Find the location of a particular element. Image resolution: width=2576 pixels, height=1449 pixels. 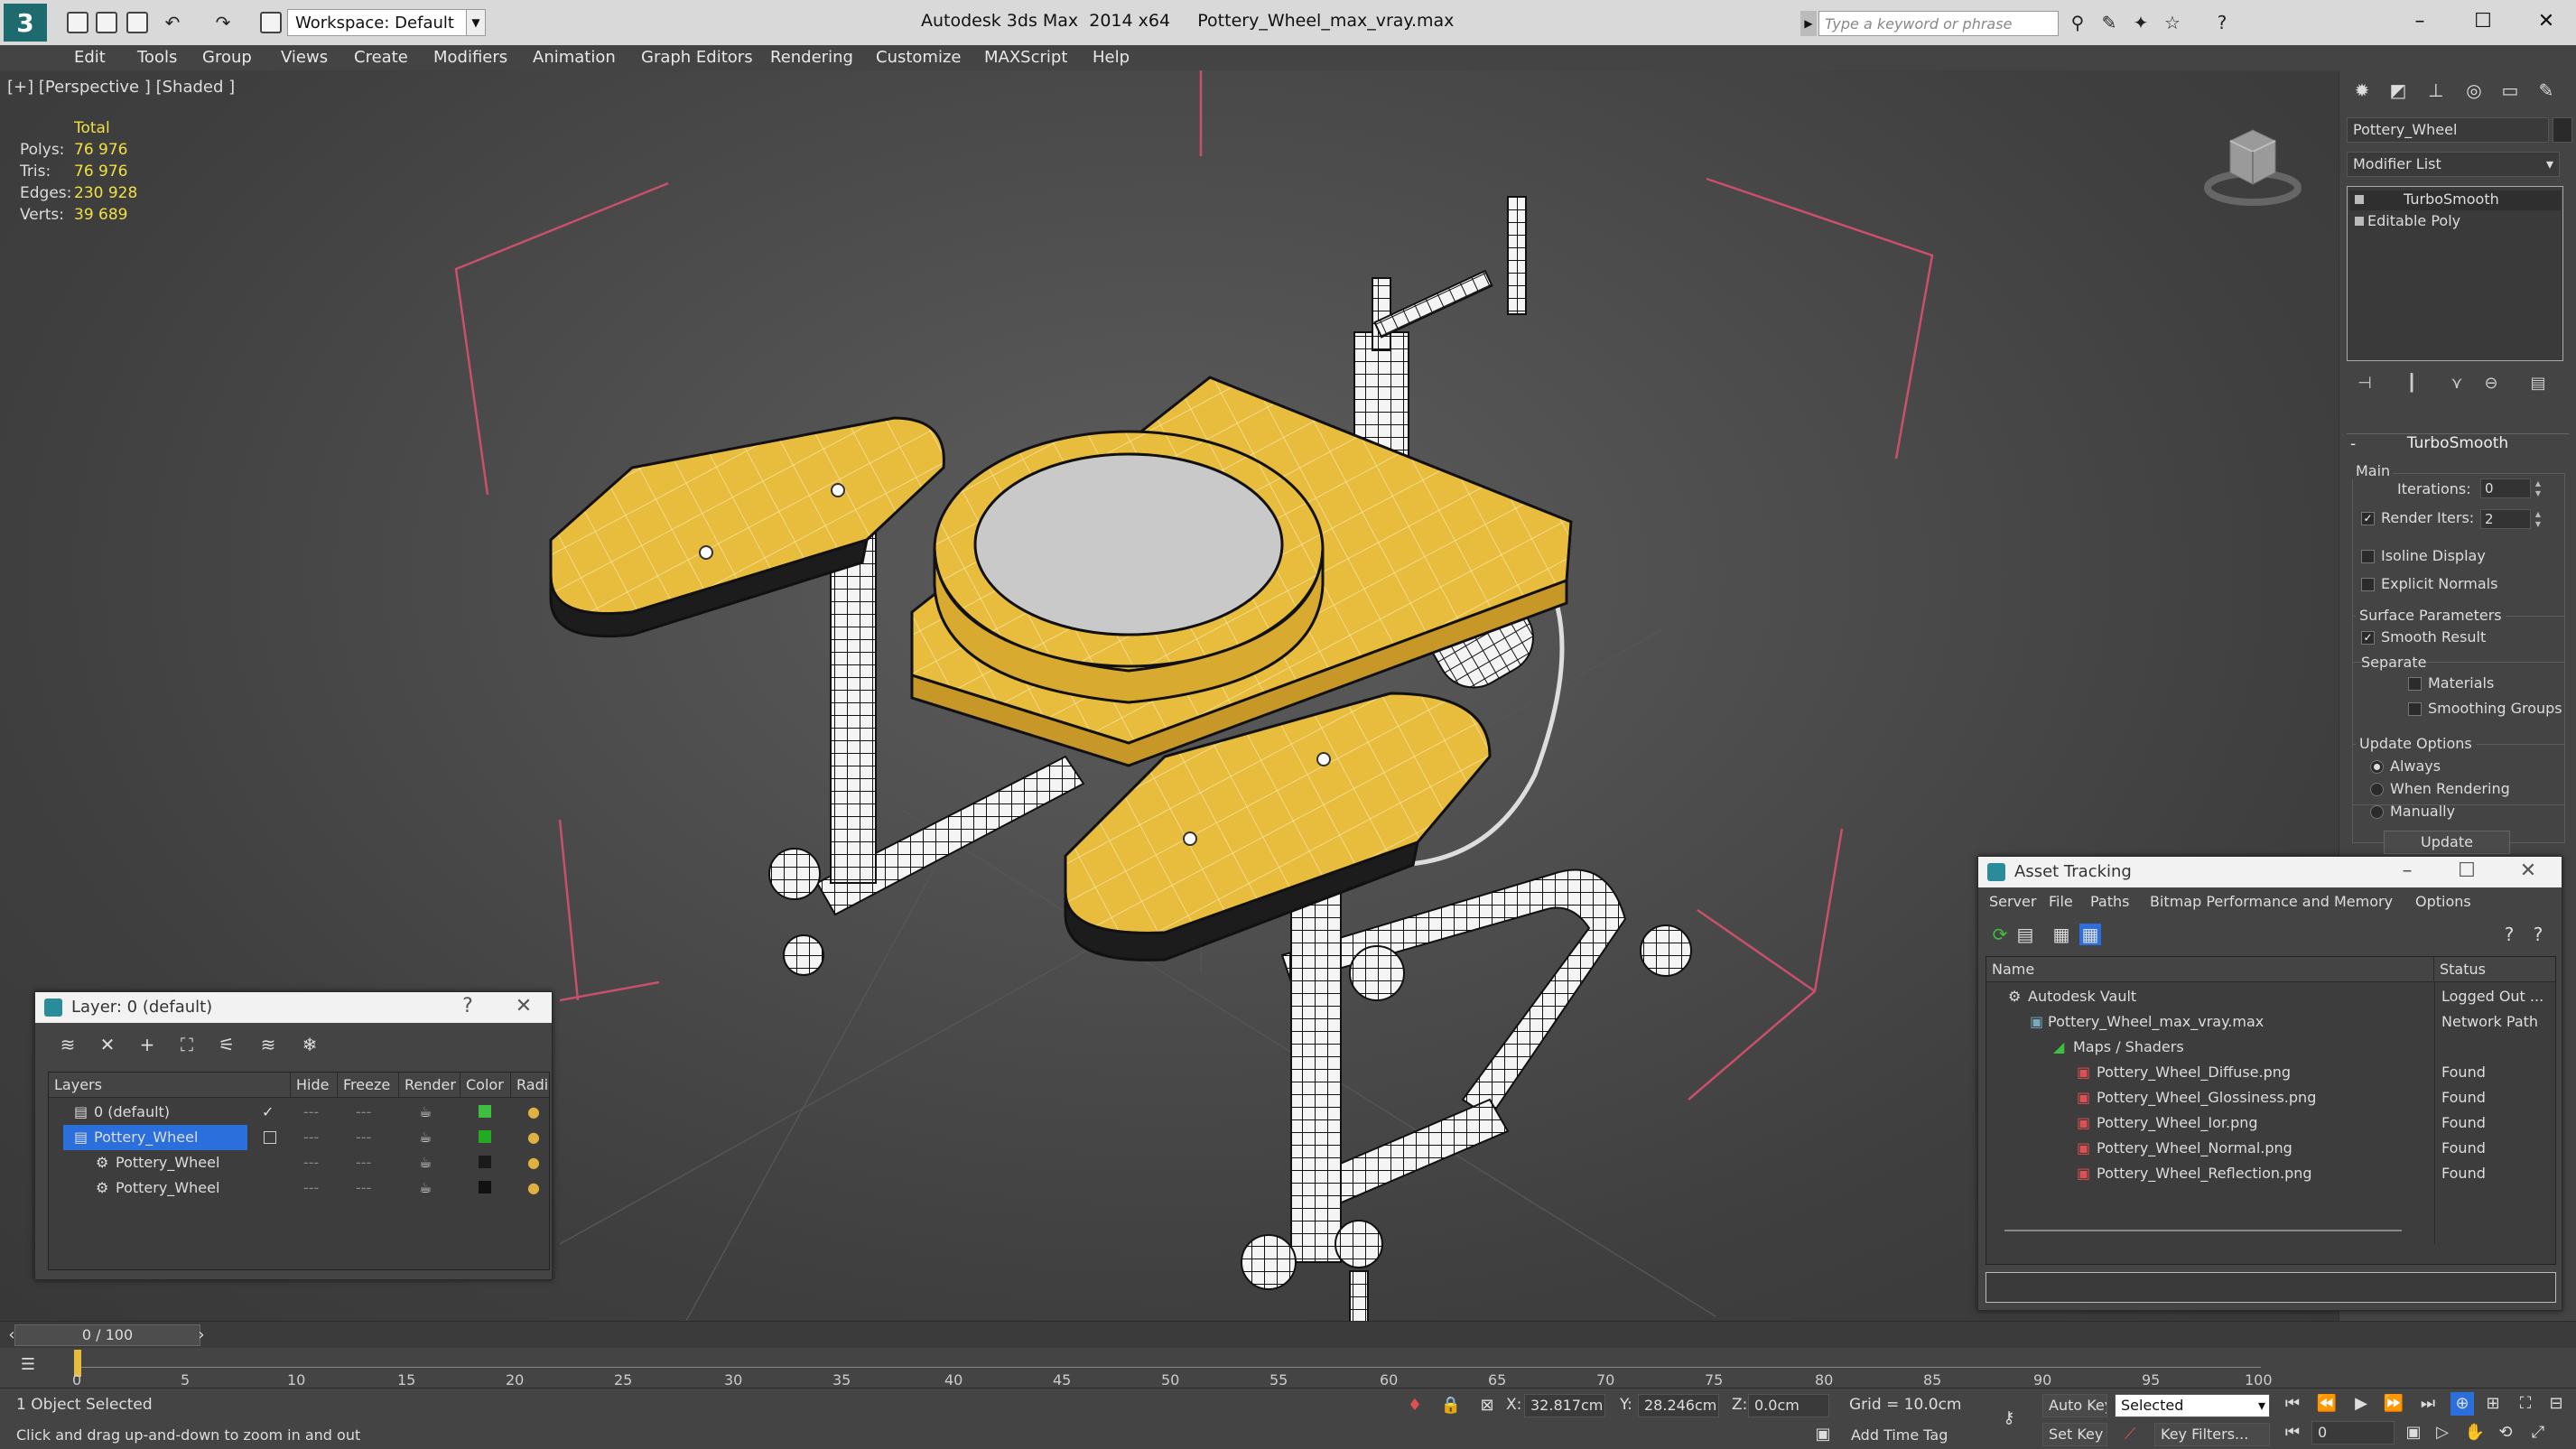

stack-item-turbosmooth: TurboSmooth is located at coordinates (2455, 200).